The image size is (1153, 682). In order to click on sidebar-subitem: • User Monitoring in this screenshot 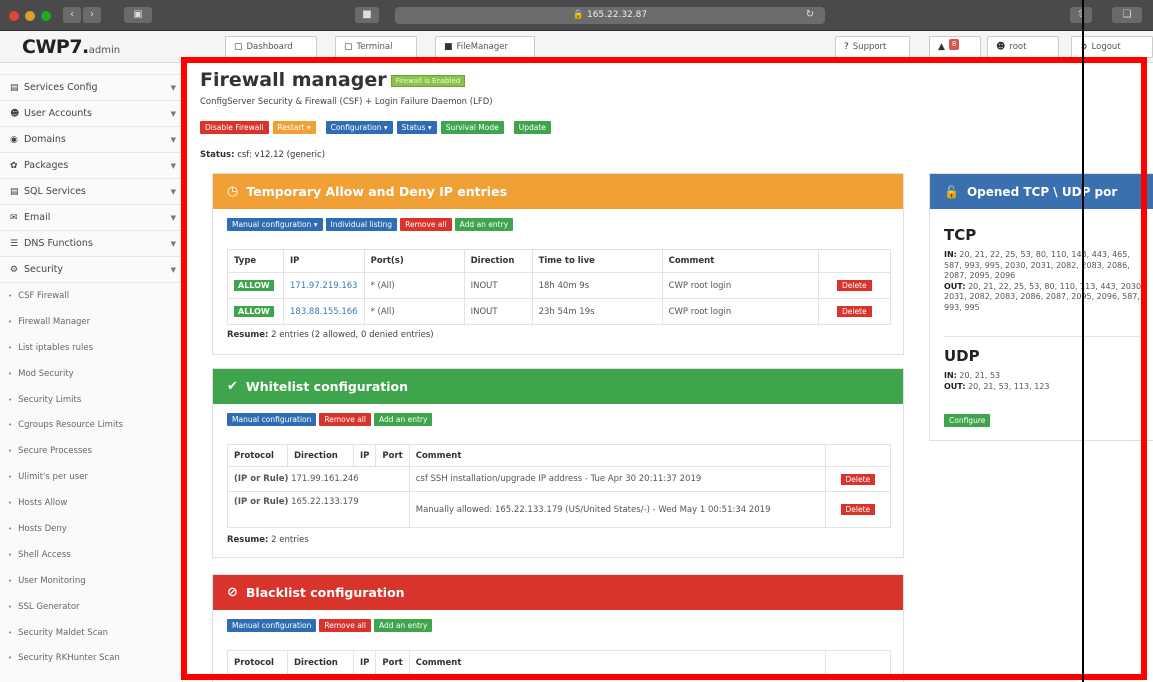, I will do `click(91, 581)`.